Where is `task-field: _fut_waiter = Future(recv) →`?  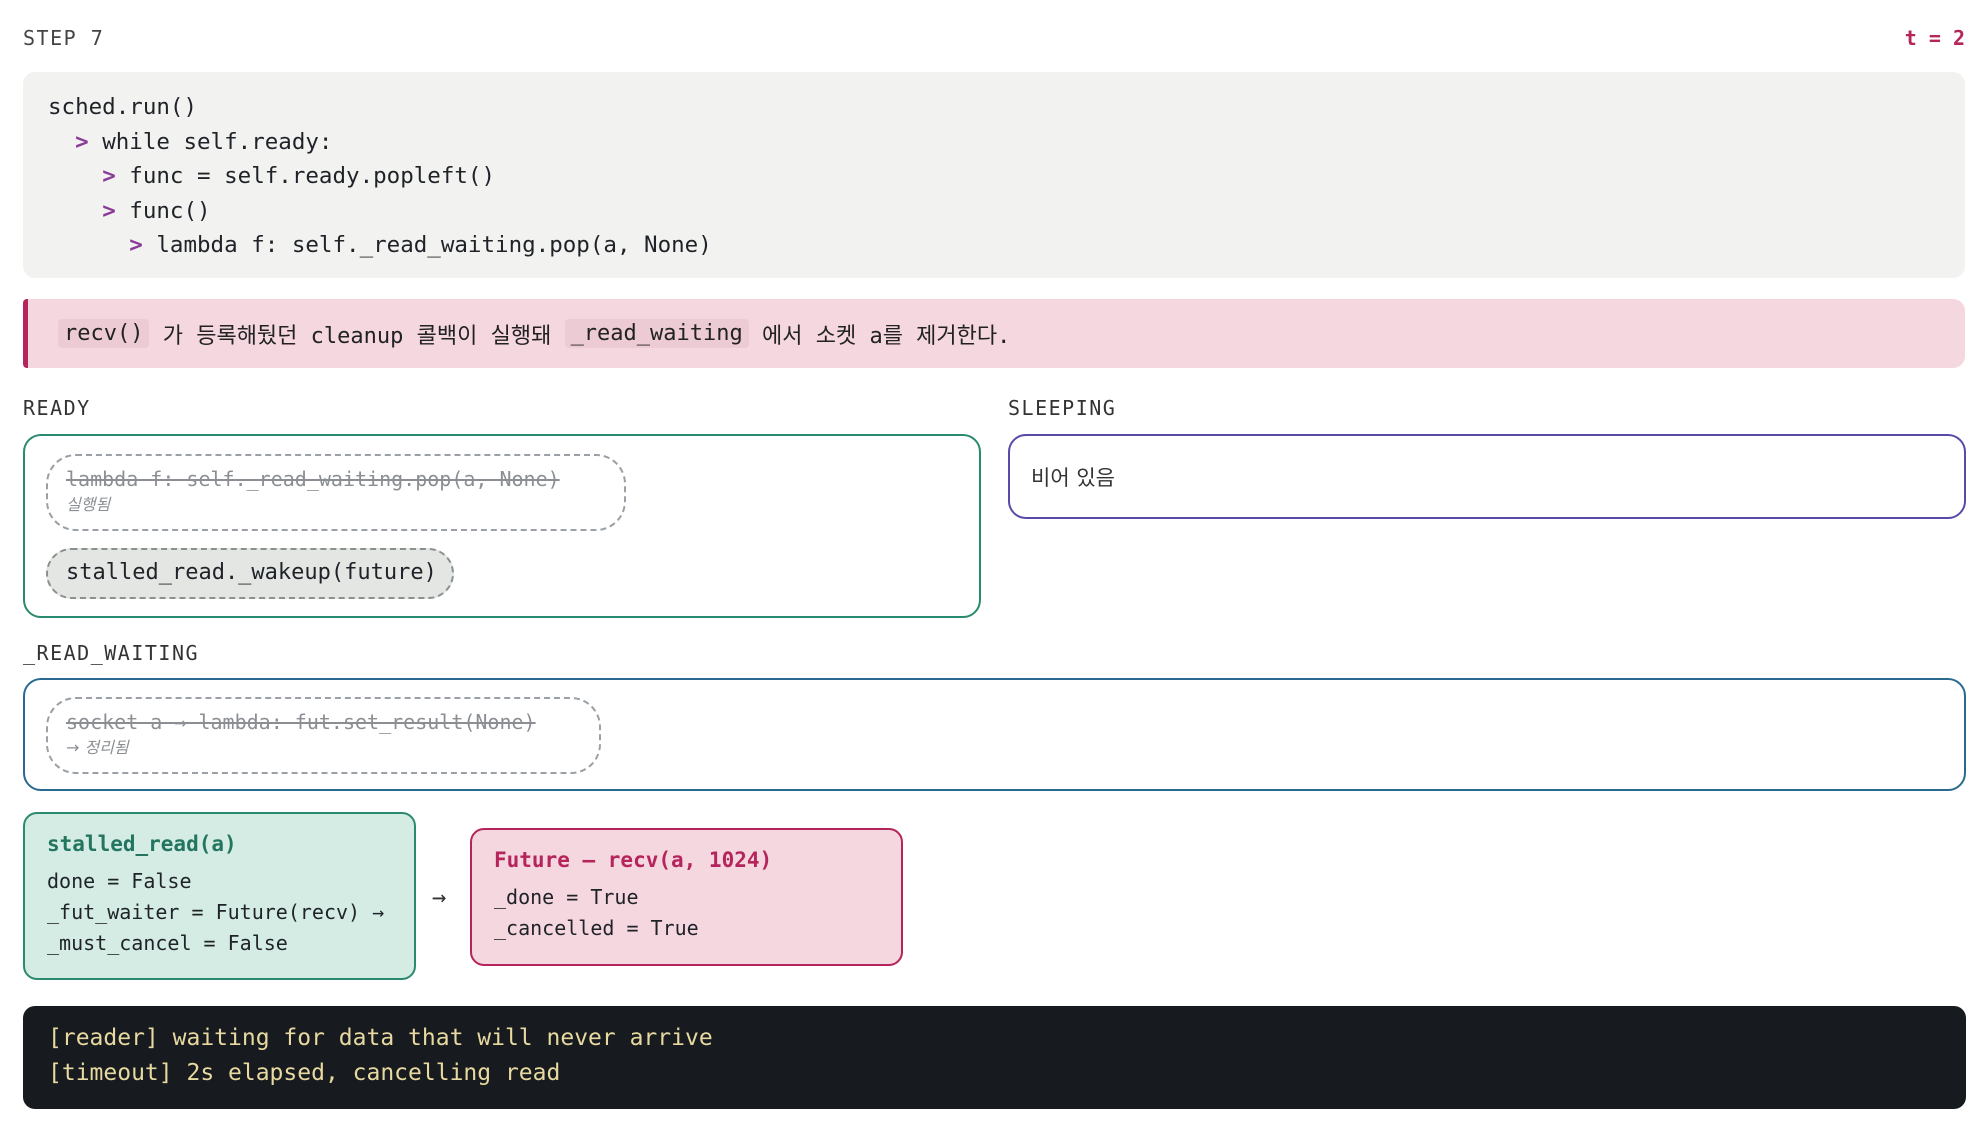
task-field: _fut_waiter = Future(recv) → is located at coordinates (216, 912).